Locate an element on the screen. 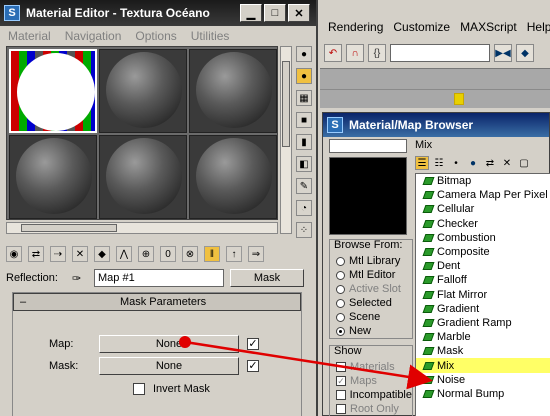 The width and height of the screenshot is (550, 416). map-list-item: Checker is located at coordinates (483, 224).